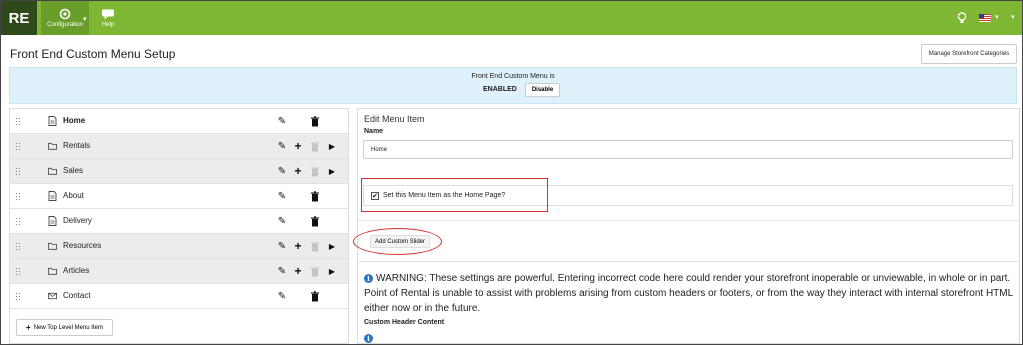 The height and width of the screenshot is (345, 1023). I want to click on menu-status-banner: Front End Custom Menu is ENABLED Disable, so click(513, 85).